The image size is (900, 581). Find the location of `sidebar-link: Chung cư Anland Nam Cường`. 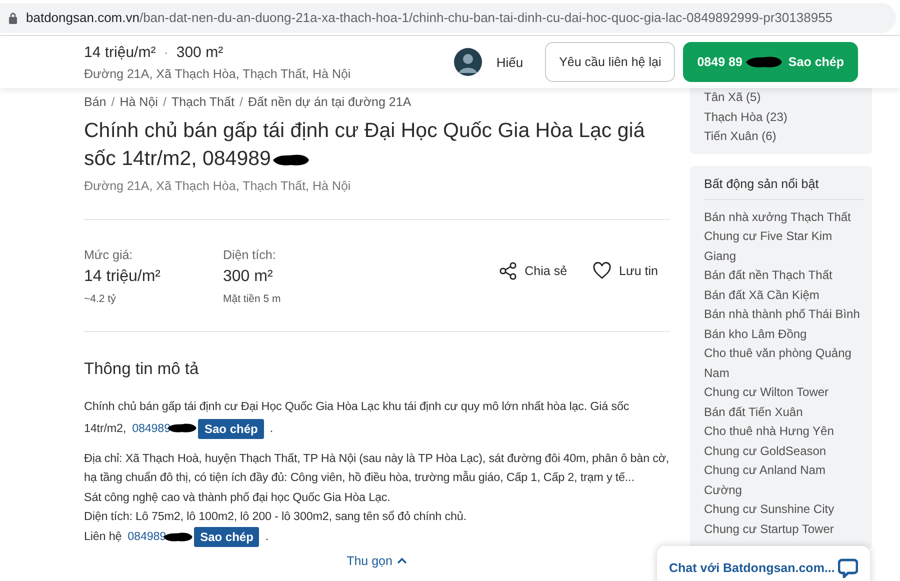

sidebar-link: Chung cư Anland Nam Cường is located at coordinates (784, 480).